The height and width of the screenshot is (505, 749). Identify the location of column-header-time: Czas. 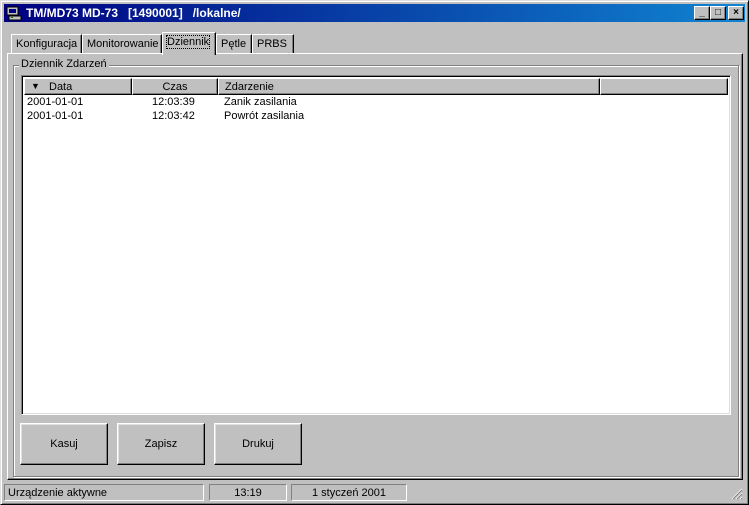
(175, 86).